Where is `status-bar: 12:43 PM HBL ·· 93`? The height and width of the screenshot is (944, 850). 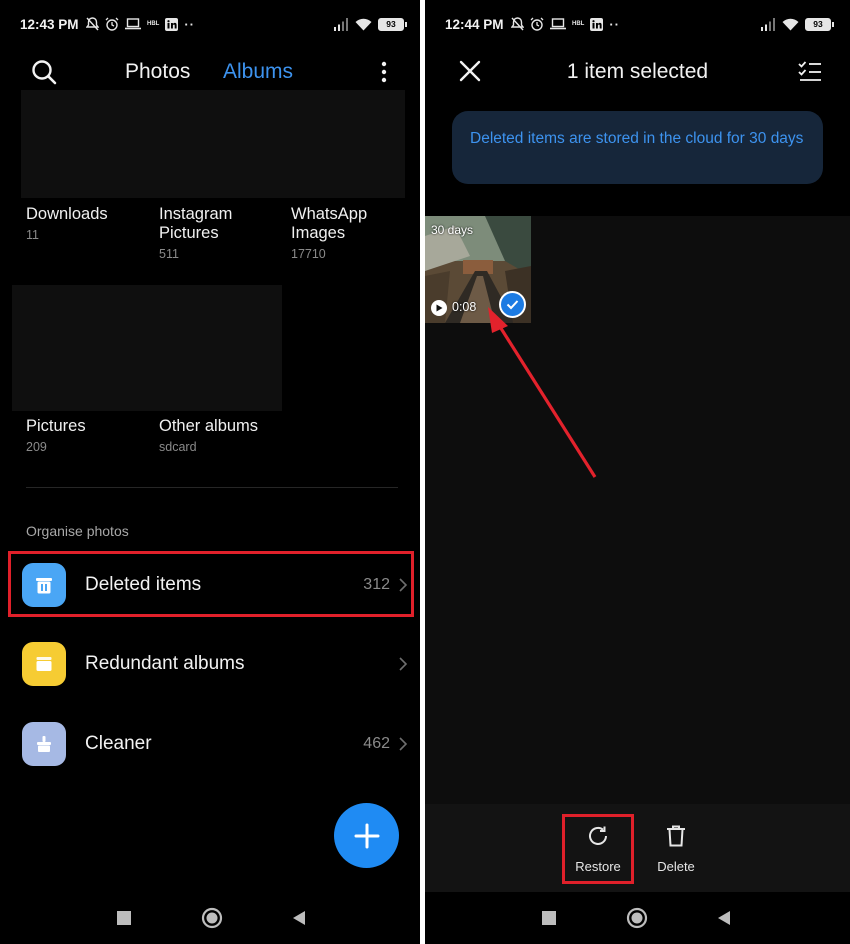
status-bar: 12:43 PM HBL ·· 93 is located at coordinates (210, 24).